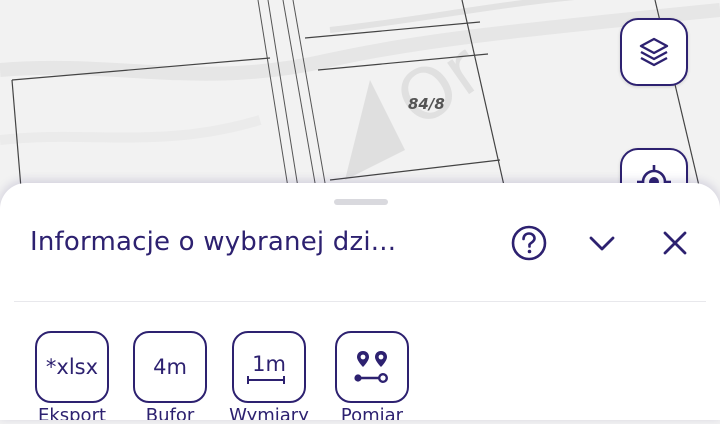 This screenshot has height=424, width=720. What do you see at coordinates (72, 412) in the screenshot?
I see `export-label: Eksport` at bounding box center [72, 412].